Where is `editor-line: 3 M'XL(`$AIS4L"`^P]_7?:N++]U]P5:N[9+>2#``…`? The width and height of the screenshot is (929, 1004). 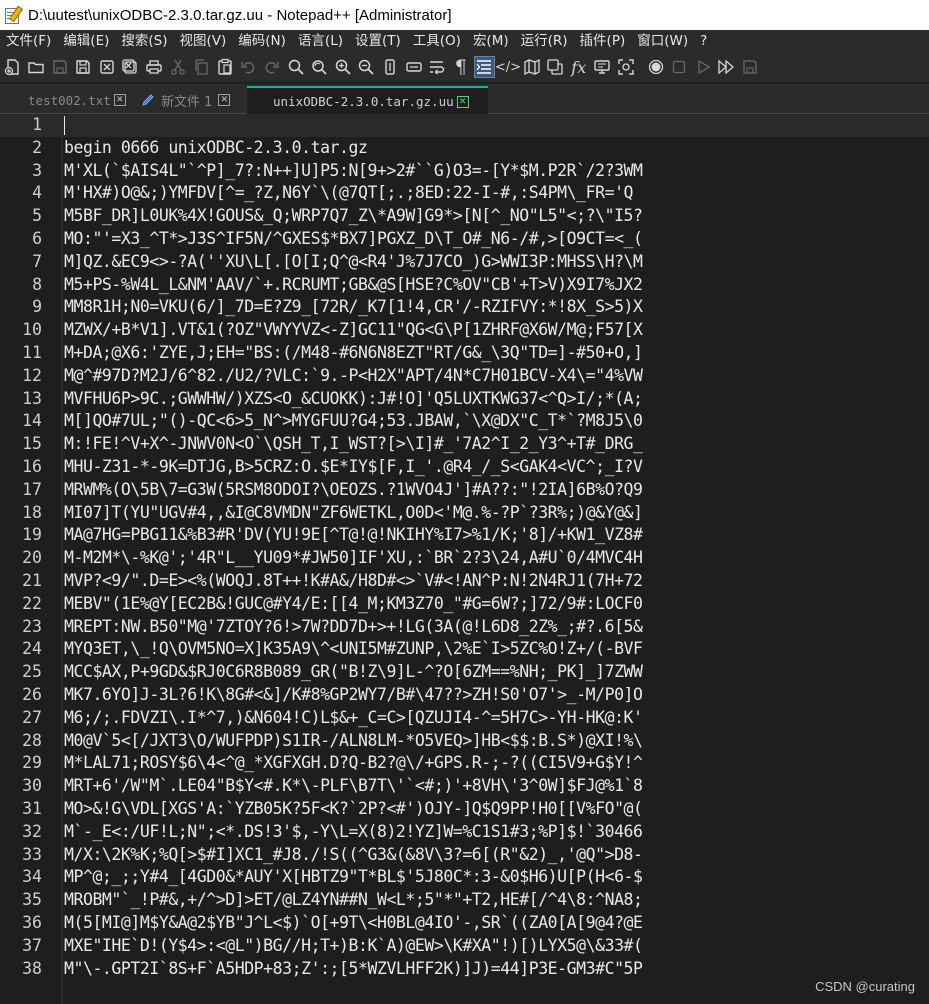 editor-line: 3 M'XL(`$AIS4L"`^P]_7?:N++]U]P5:N[9+>2#``… is located at coordinates (464, 171).